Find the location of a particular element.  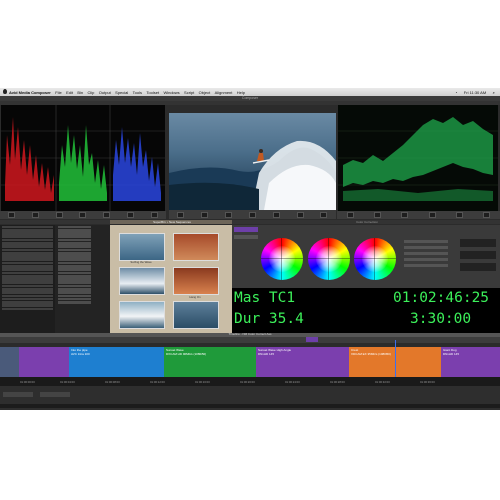

apple-menu-icon is located at coordinates (5, 91).